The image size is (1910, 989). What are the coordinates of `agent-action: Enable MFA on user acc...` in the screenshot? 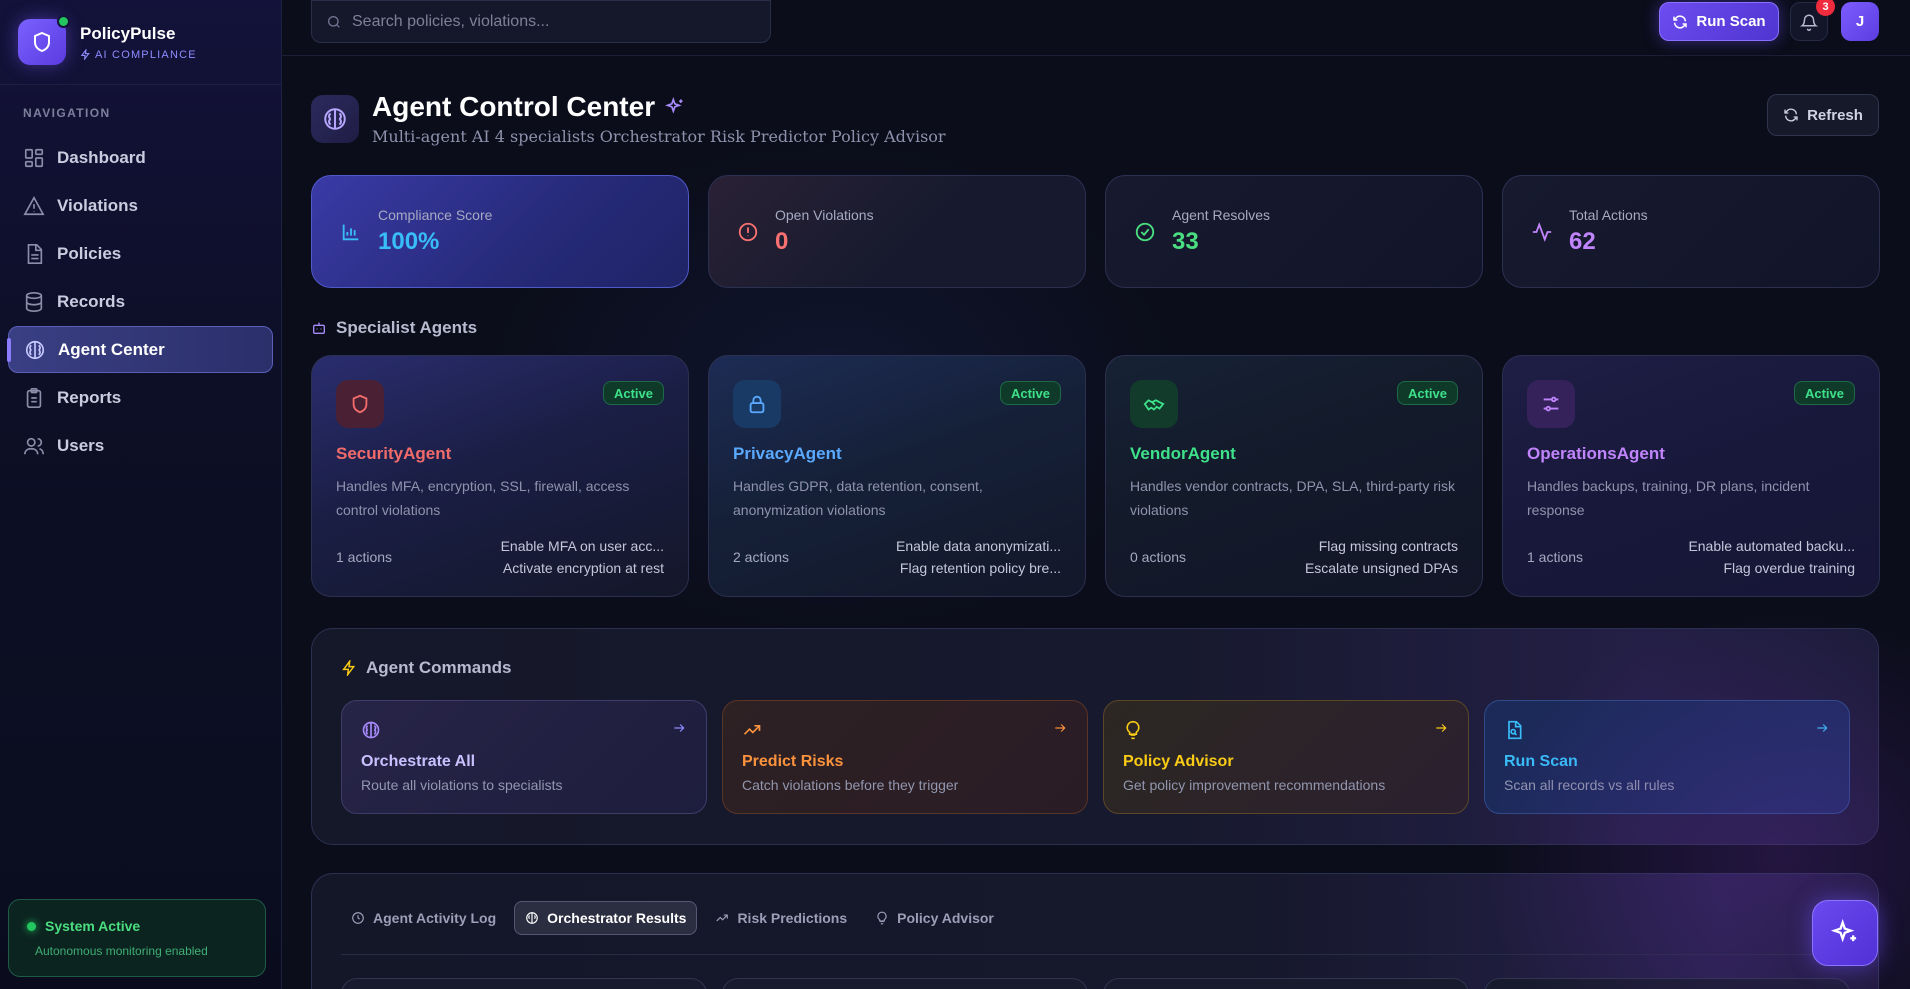 It's located at (582, 546).